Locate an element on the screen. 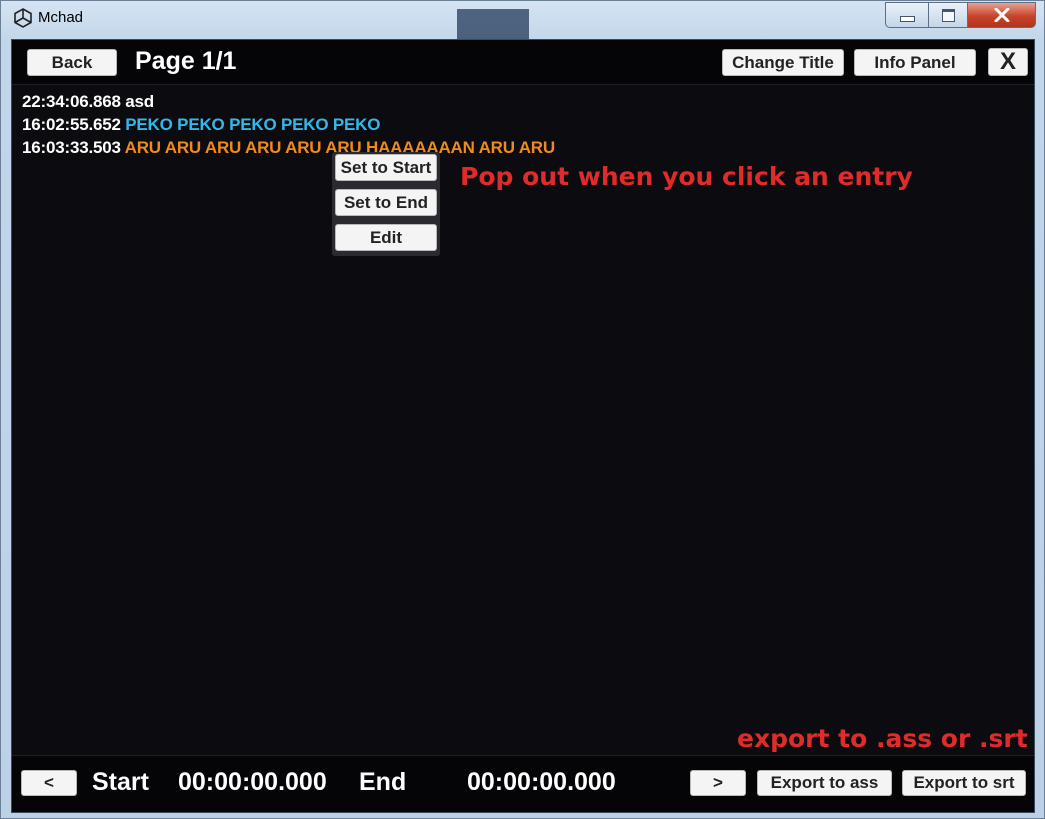 The height and width of the screenshot is (819, 1045). set-to-end-button: Set to End is located at coordinates (386, 202).